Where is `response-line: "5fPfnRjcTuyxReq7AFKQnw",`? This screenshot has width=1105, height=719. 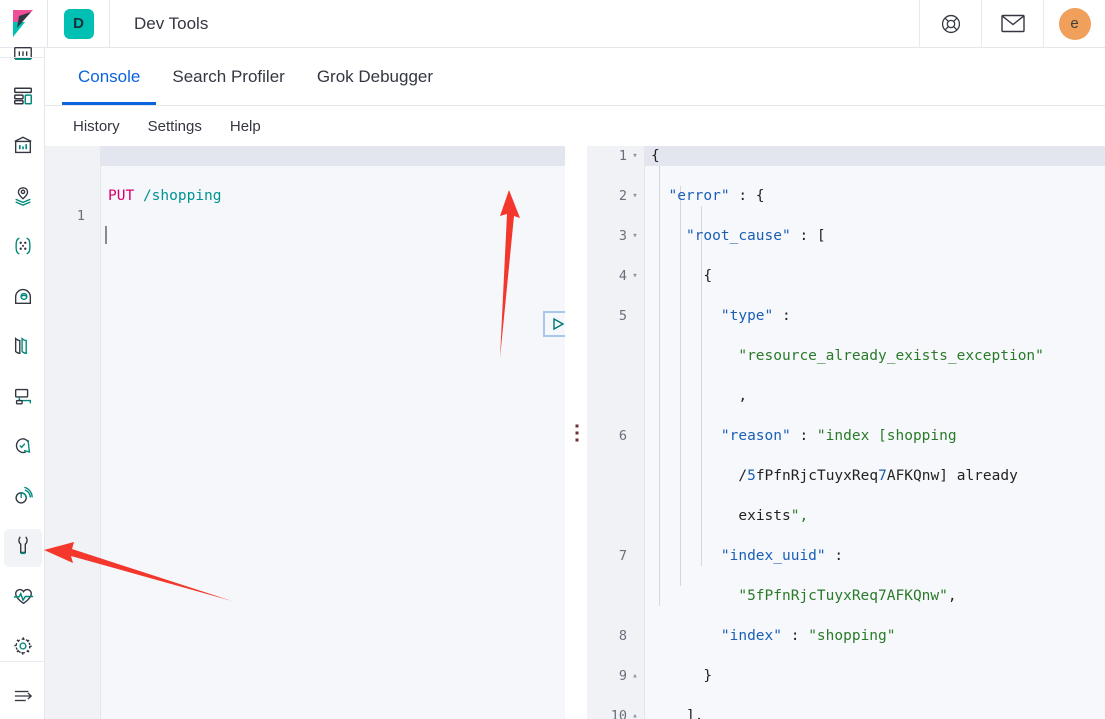
response-line: "5fPfnRjcTuyxReq7AFKQnw", is located at coordinates (846, 596).